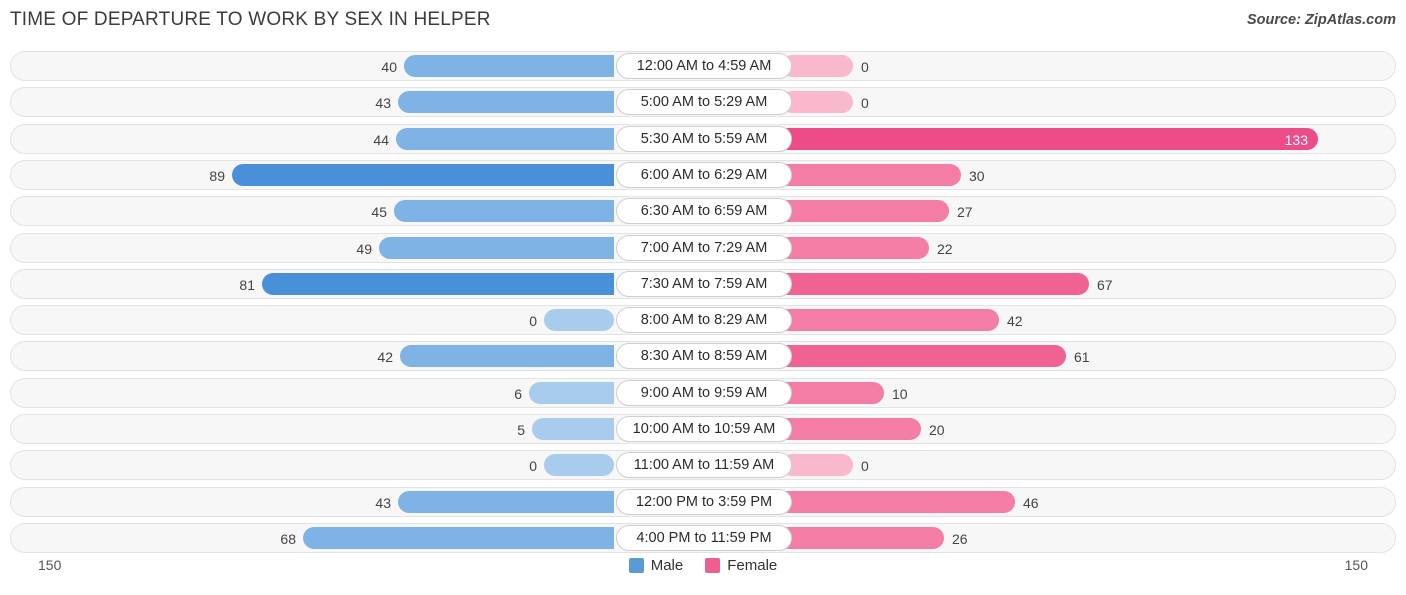  I want to click on category-label: 6:00 AM to 6:29 AM, so click(704, 174).